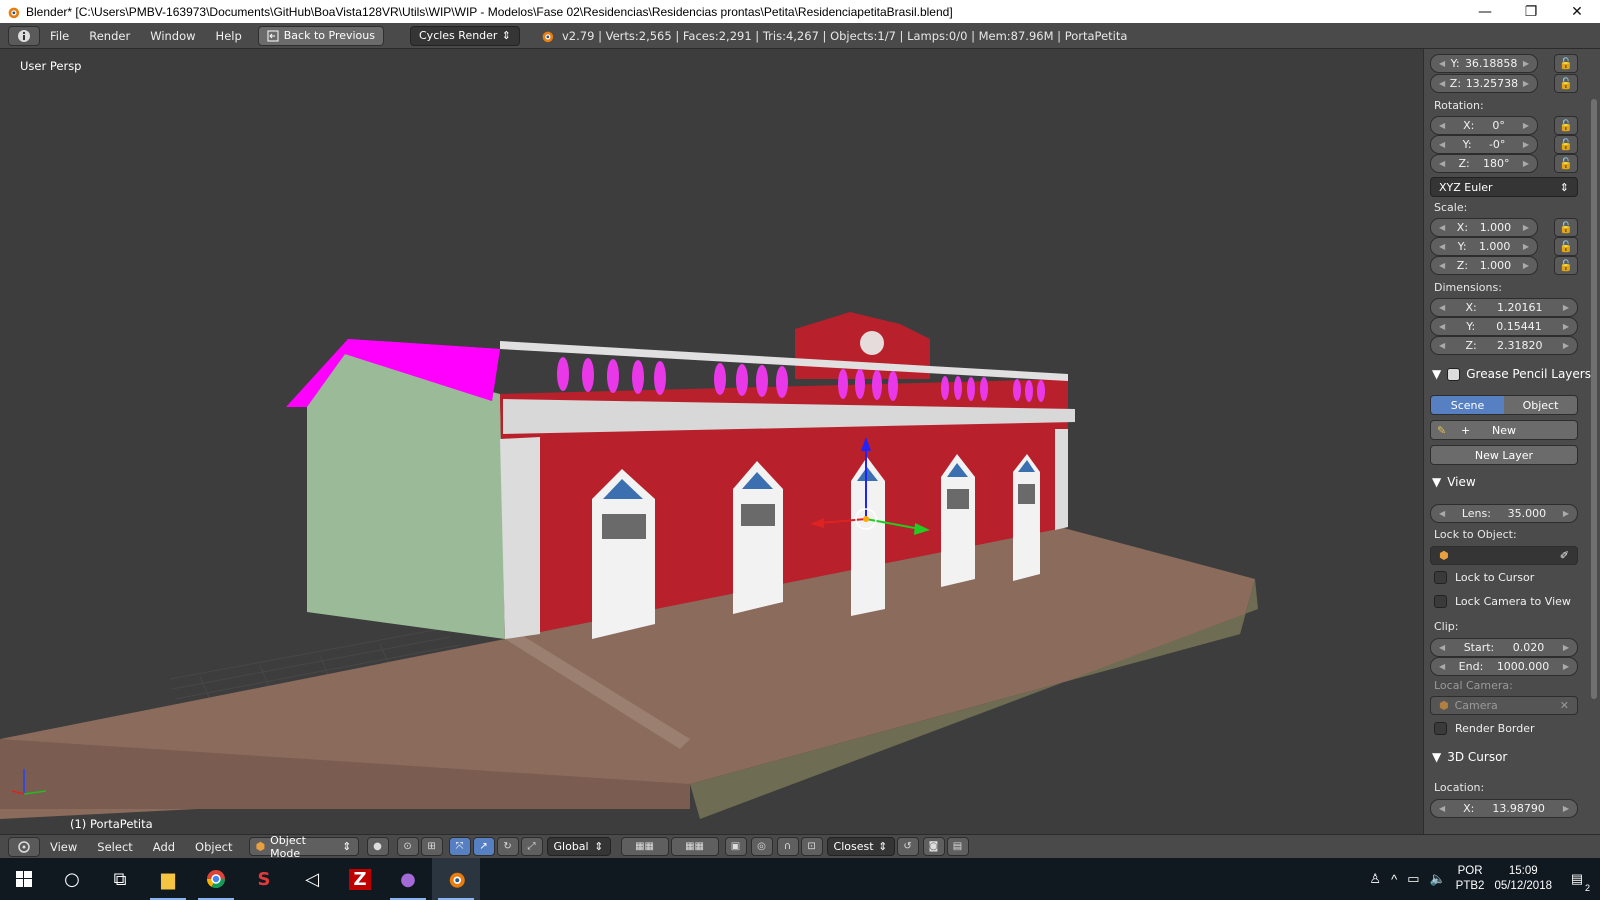  Describe the element at coordinates (1531, 11) in the screenshot. I see `maximize-button: ❐` at that location.